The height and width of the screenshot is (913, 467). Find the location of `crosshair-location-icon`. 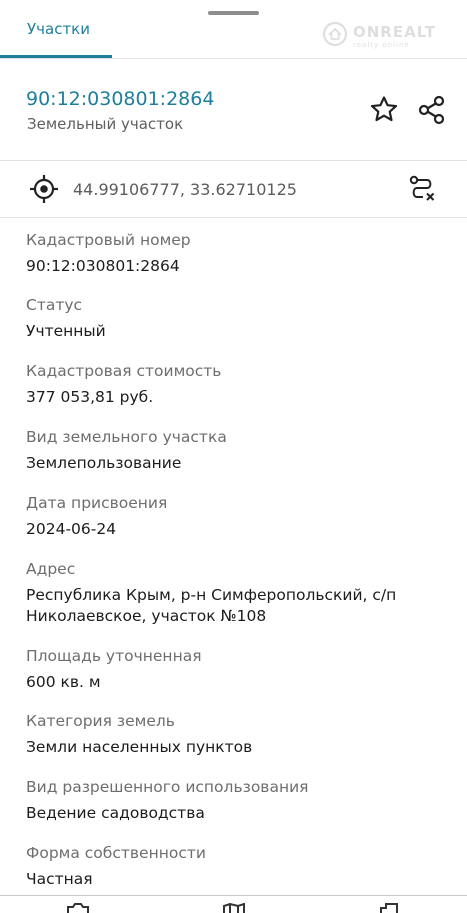

crosshair-location-icon is located at coordinates (44, 189).